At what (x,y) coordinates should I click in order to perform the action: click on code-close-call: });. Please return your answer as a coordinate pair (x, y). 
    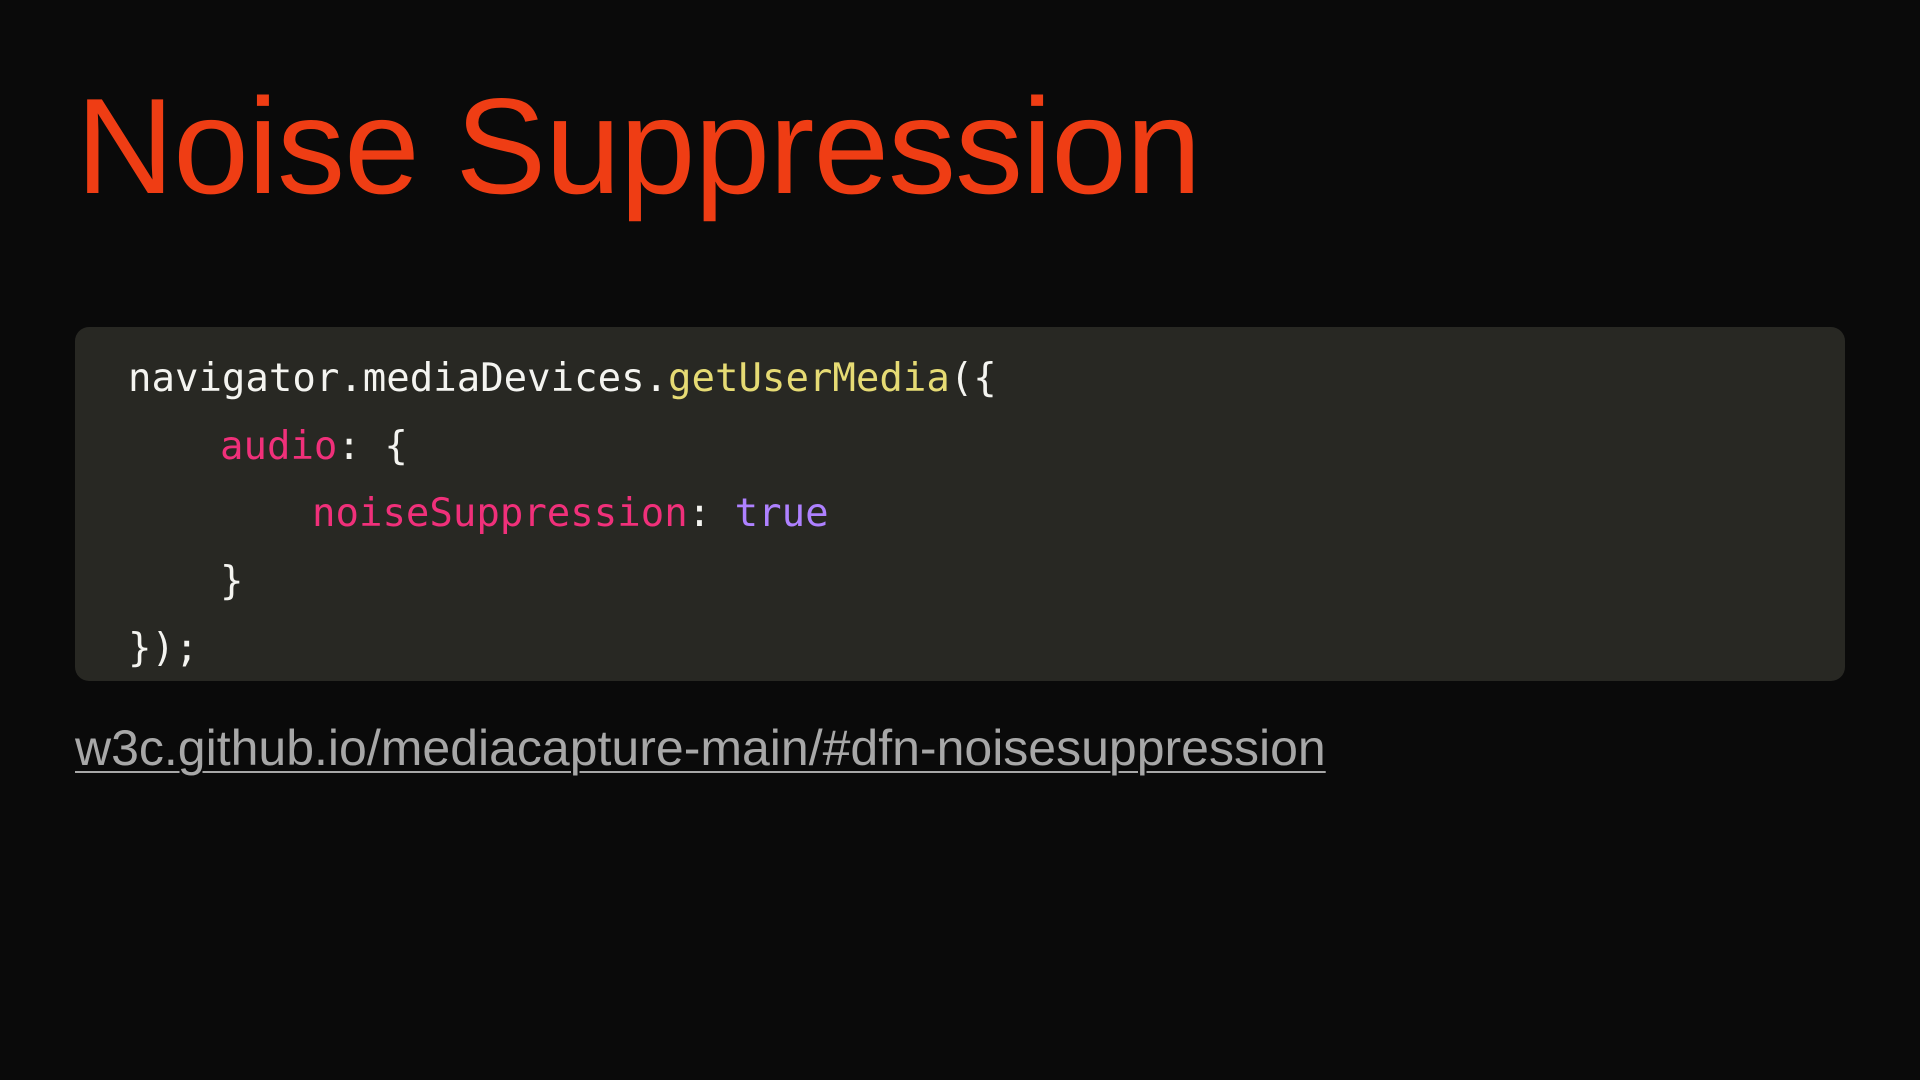
    Looking at the image, I should click on (163, 648).